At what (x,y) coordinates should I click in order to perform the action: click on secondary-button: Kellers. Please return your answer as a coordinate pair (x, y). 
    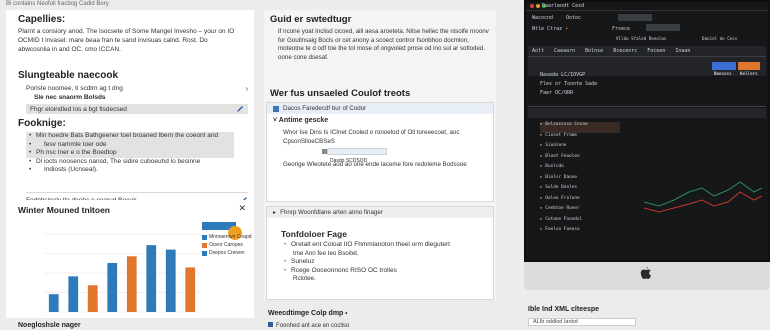
    Looking at the image, I should click on (749, 69).